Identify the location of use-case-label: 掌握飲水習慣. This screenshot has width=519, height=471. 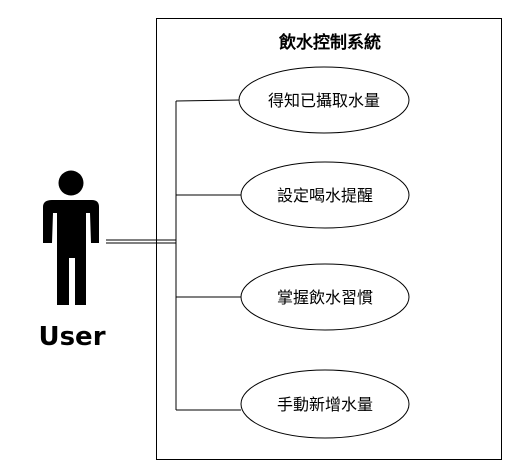
(325, 297).